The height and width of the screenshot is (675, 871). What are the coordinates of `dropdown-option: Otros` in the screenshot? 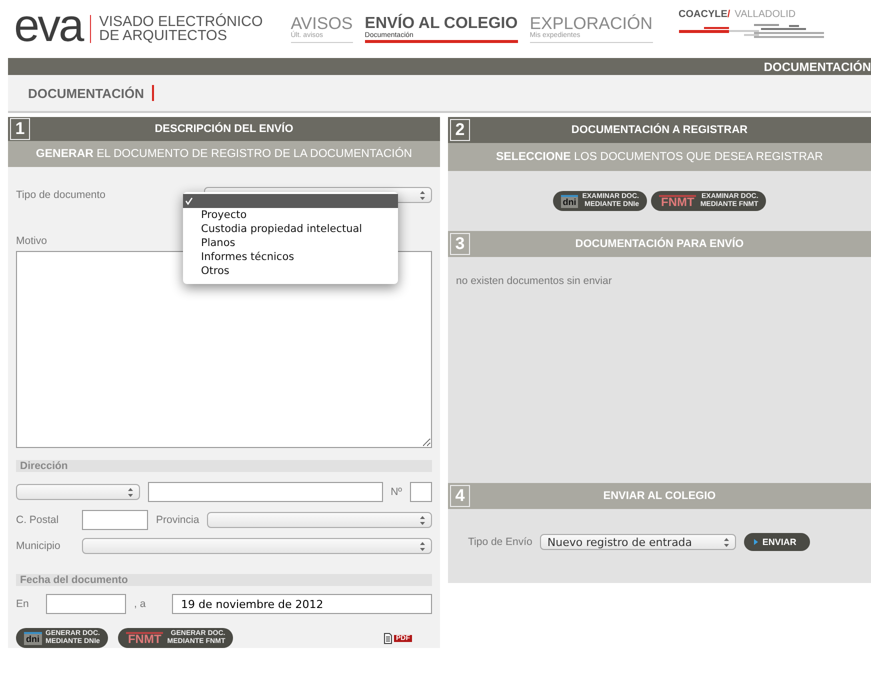 It's located at (290, 271).